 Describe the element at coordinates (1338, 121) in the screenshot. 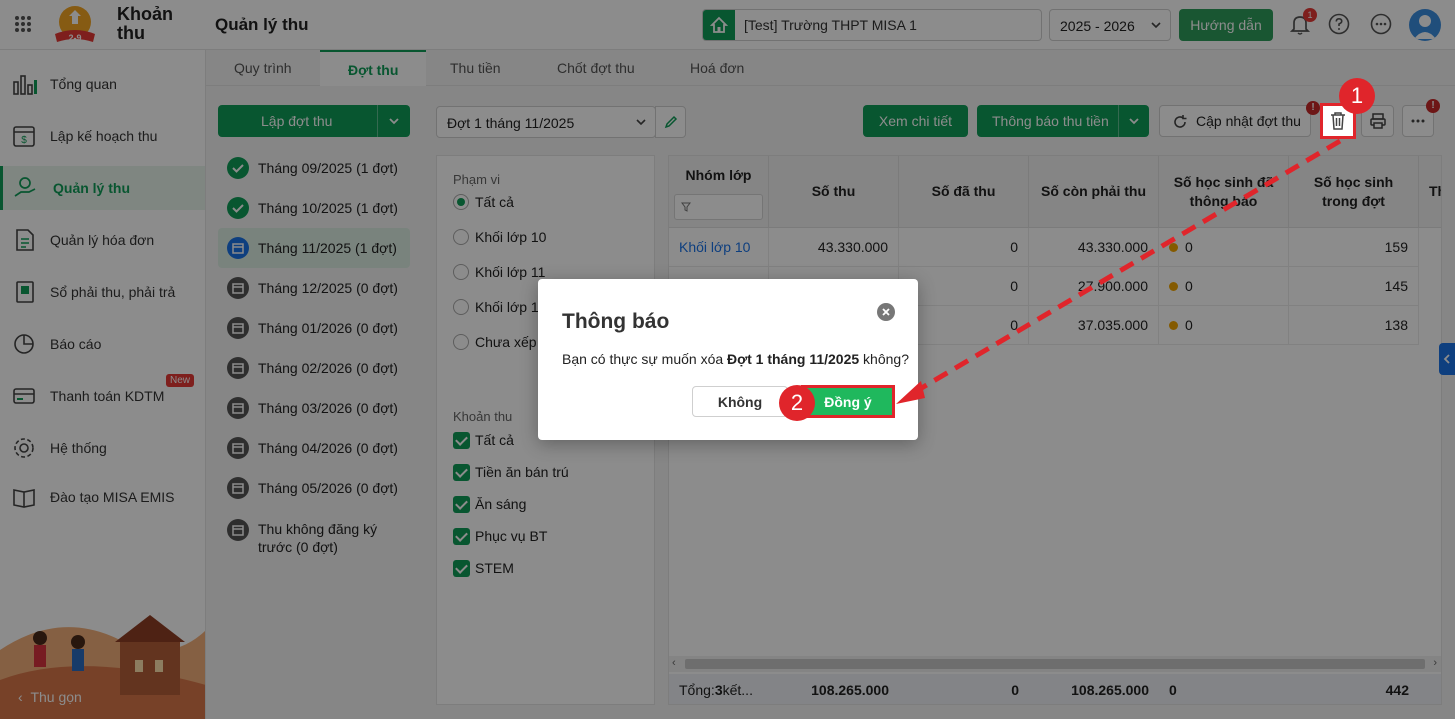

I see `trash-icon` at that location.